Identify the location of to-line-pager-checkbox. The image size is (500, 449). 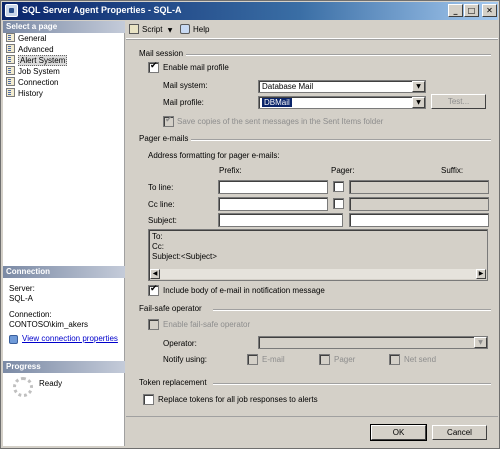
(338, 186).